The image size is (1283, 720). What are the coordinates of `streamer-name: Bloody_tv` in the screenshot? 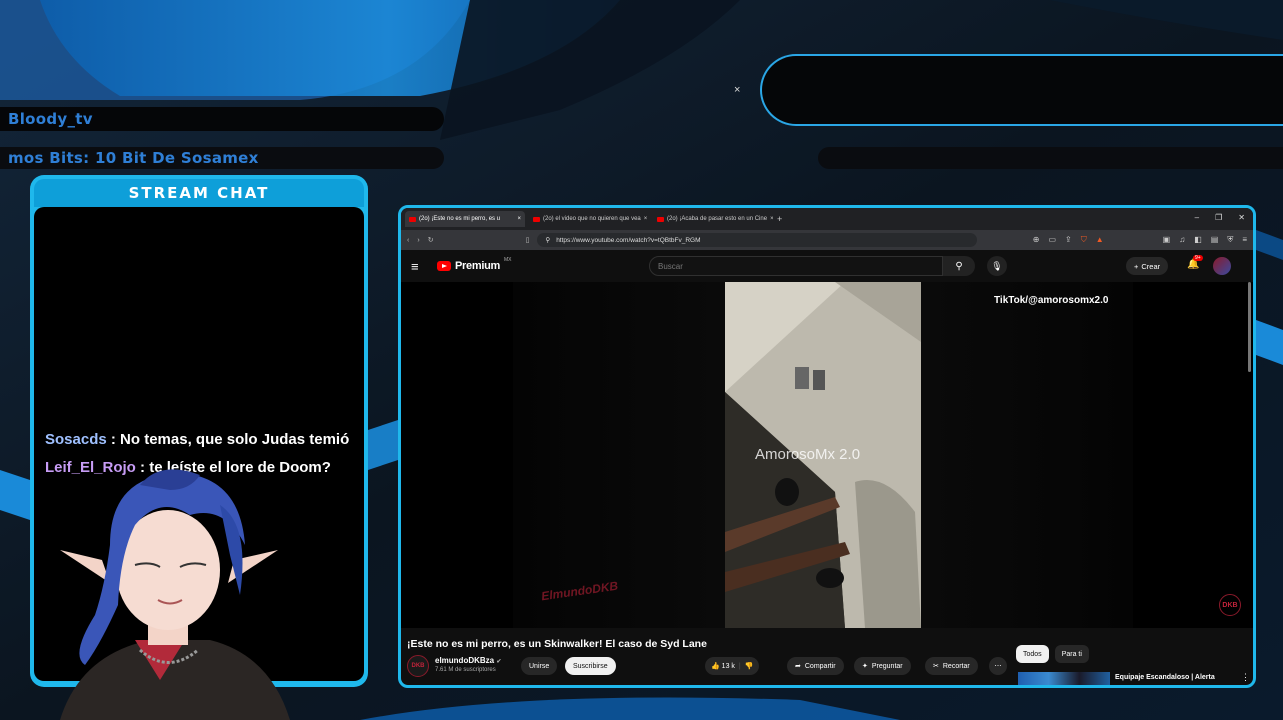 It's located at (50, 119).